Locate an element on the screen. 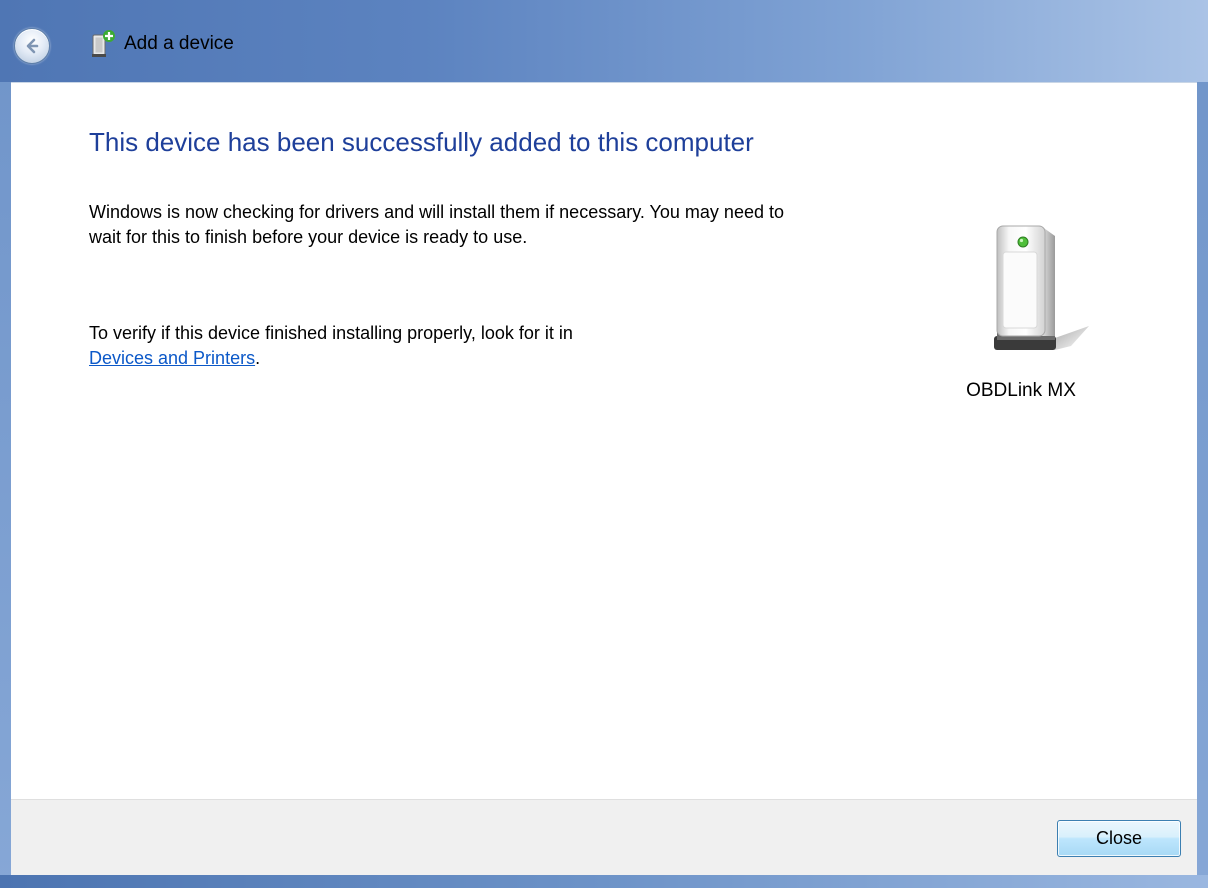 The height and width of the screenshot is (888, 1208). devices-and-printers-link: Devices and Printers is located at coordinates (172, 358).